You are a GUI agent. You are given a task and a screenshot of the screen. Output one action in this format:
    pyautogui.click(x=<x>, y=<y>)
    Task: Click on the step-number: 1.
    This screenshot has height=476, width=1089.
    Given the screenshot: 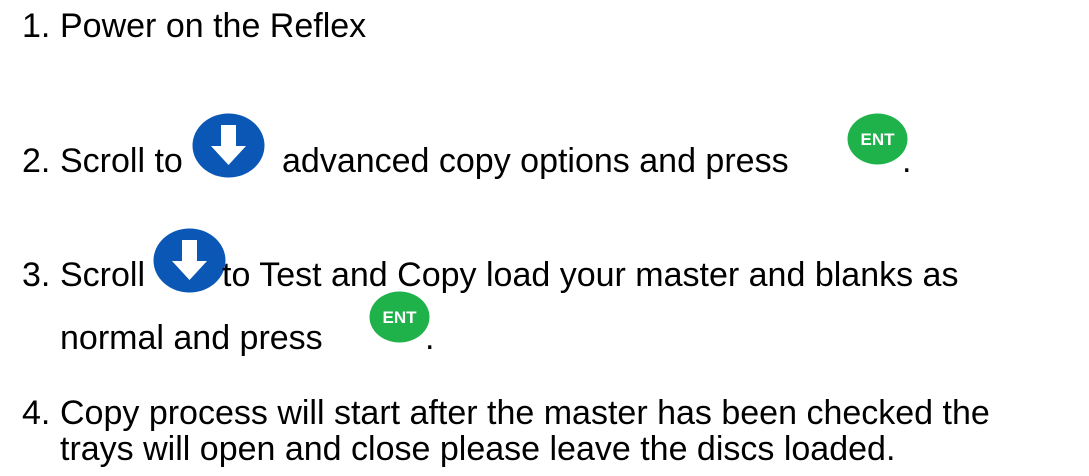 What is the action you would take?
    pyautogui.click(x=36, y=26)
    